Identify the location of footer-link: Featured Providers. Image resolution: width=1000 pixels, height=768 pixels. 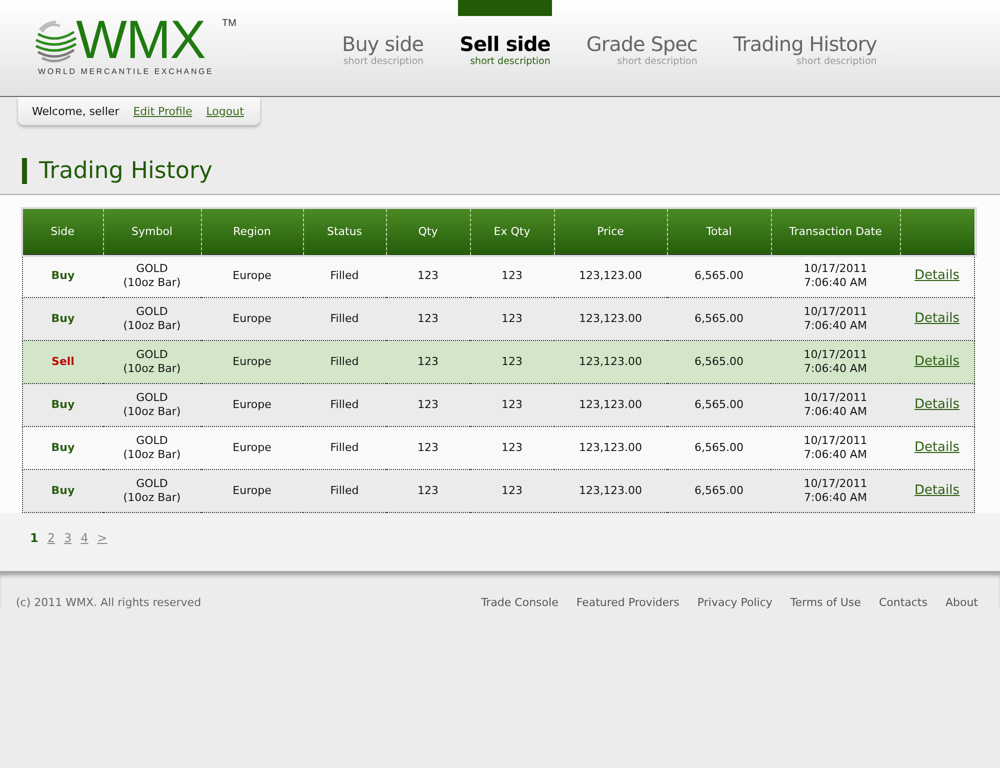
(628, 602).